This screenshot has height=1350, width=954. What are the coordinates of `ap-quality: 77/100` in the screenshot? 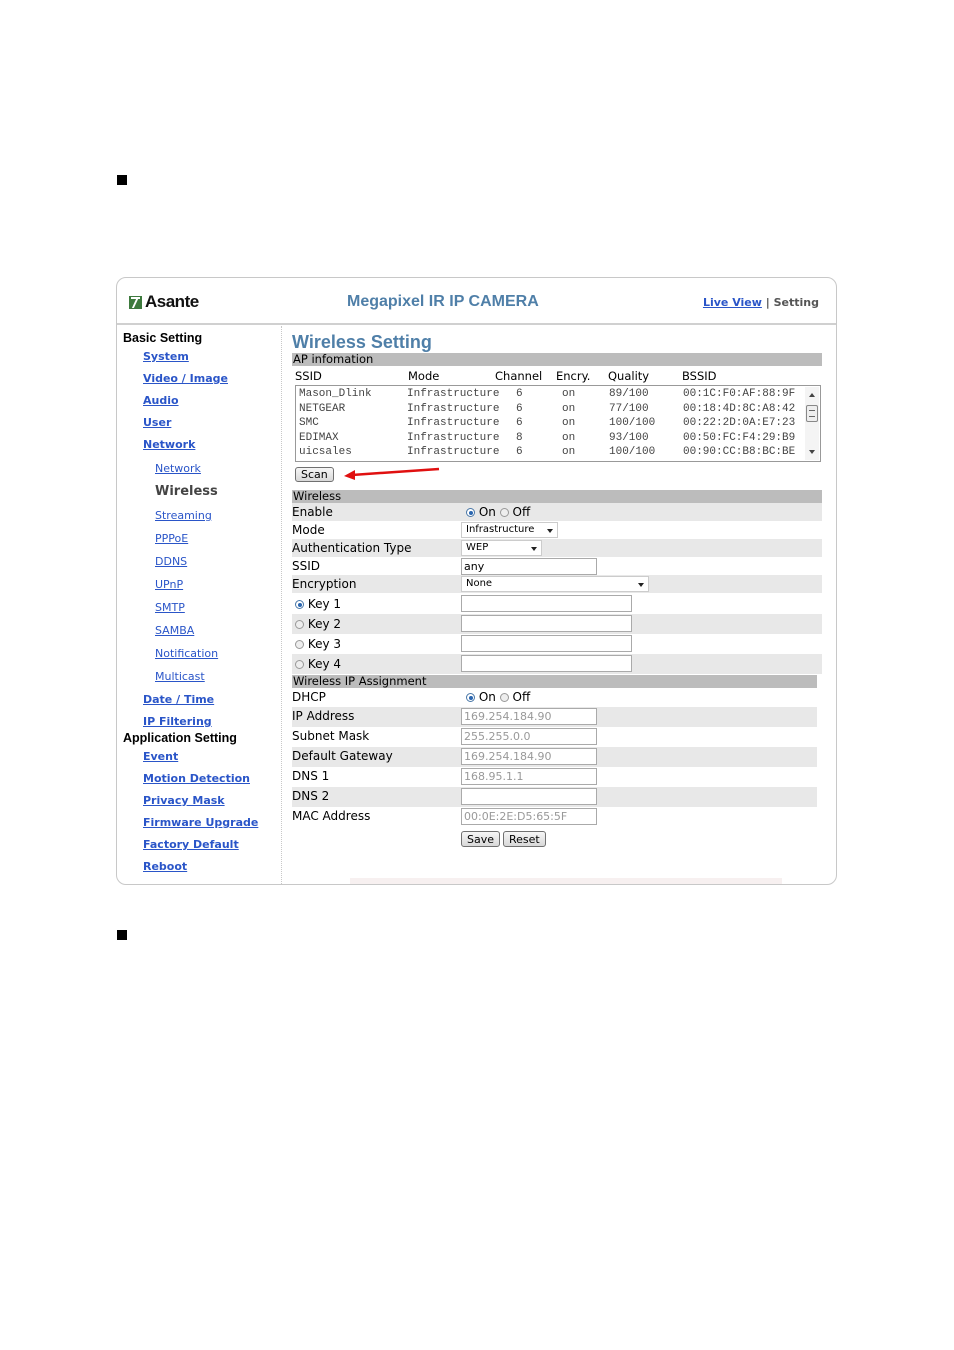 It's located at (629, 408).